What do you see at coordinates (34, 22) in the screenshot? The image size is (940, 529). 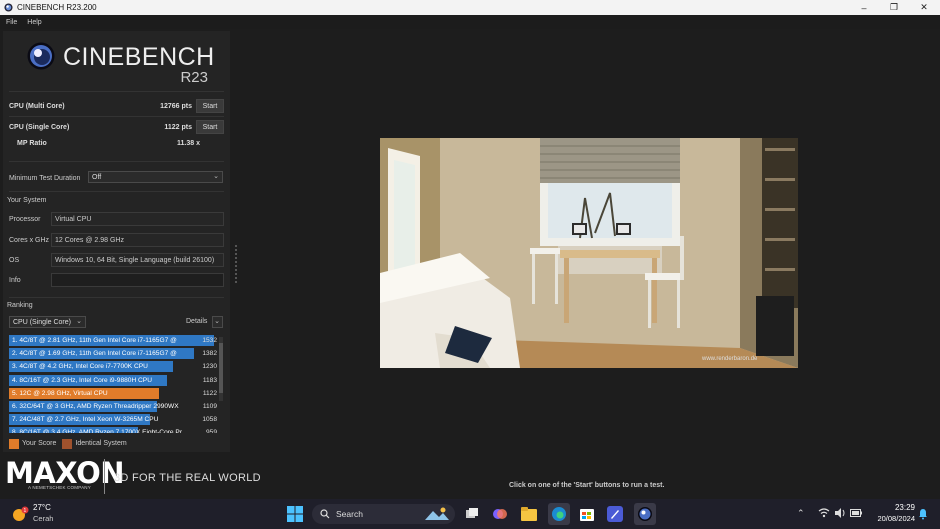 I see `menu-help: Help` at bounding box center [34, 22].